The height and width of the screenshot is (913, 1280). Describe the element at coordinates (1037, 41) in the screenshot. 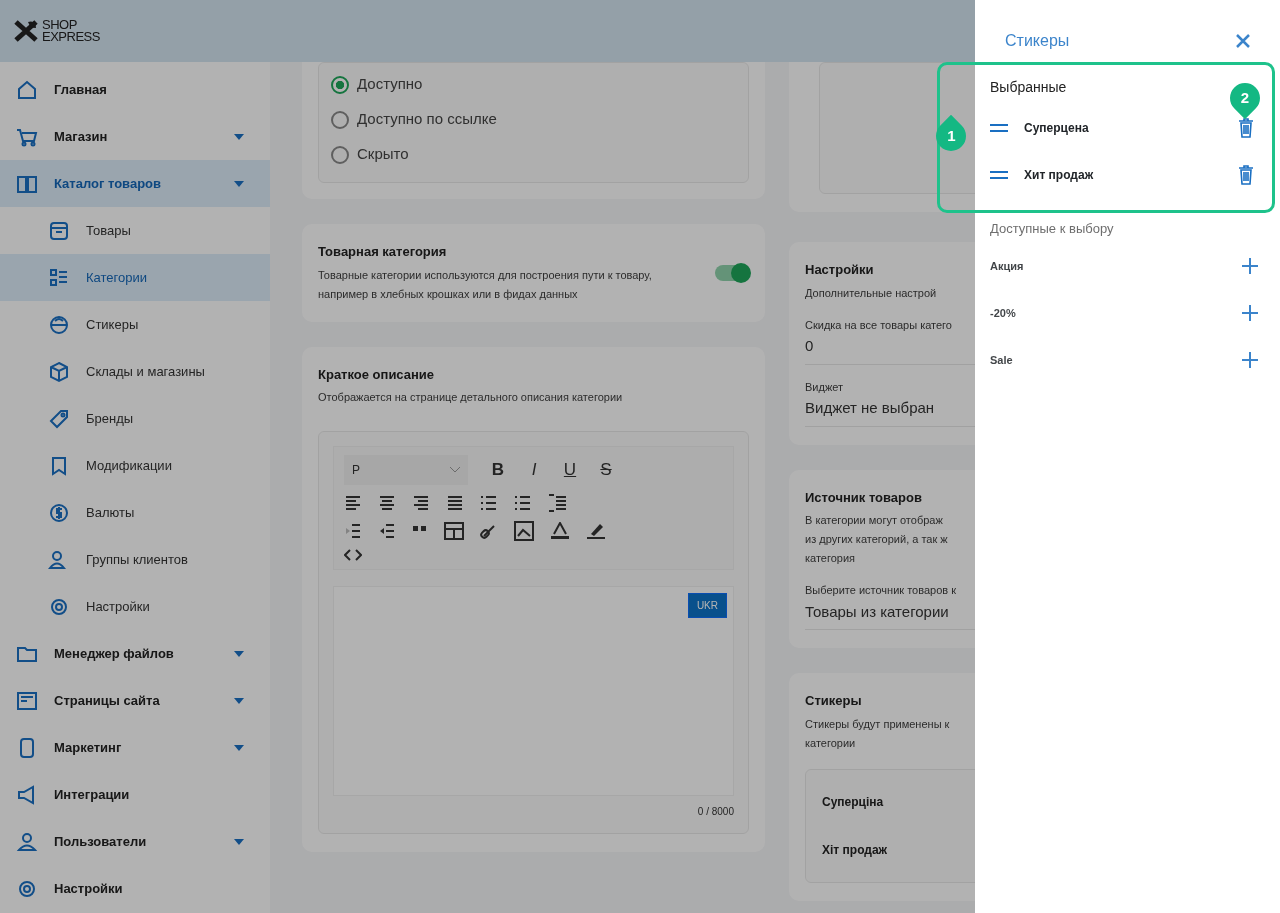

I see `panel-title: Стикеры` at that location.